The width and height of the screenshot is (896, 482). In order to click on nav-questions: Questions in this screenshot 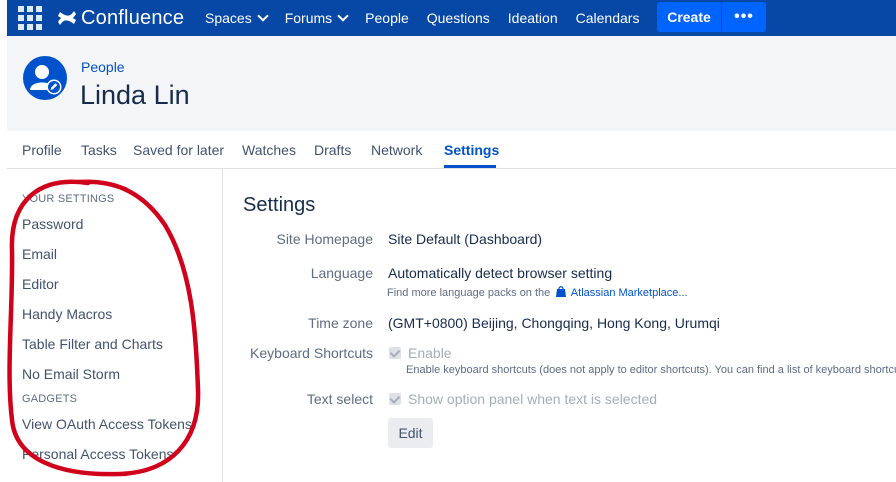, I will do `click(458, 18)`.